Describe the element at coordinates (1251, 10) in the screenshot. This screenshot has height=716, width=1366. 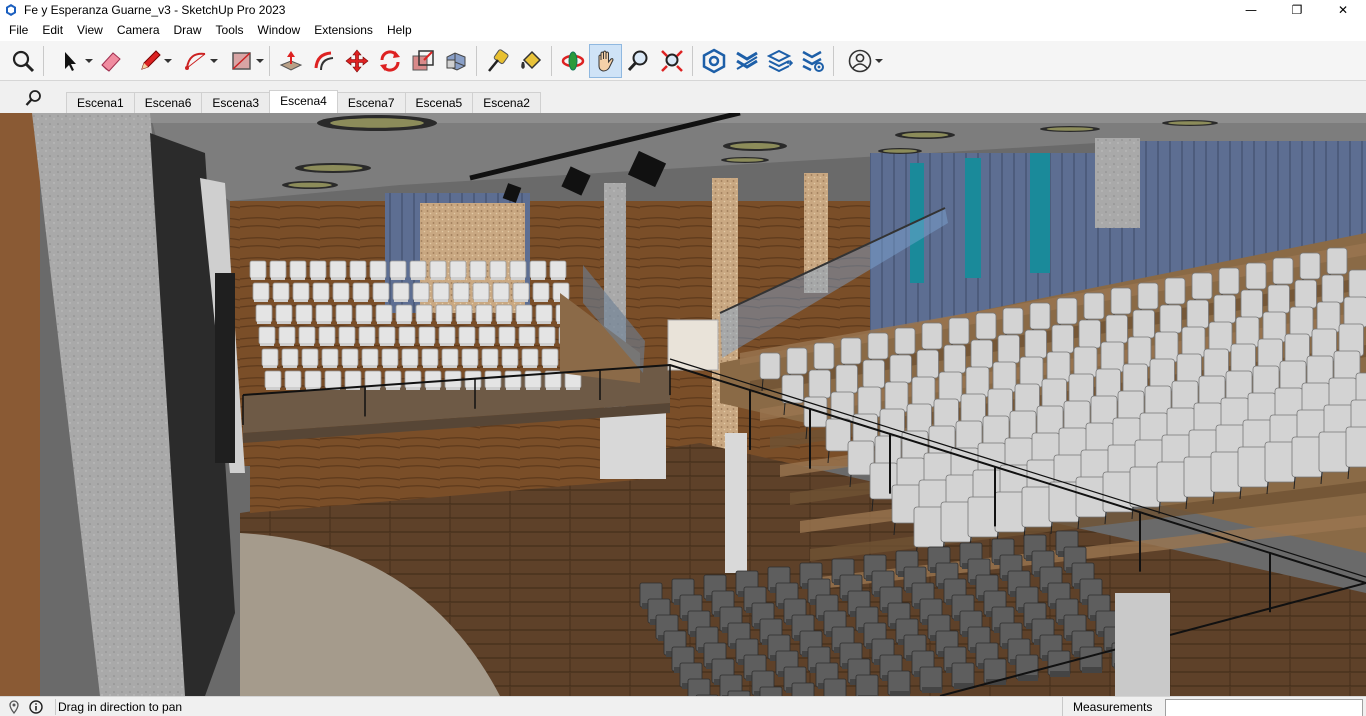
I see `minimize-button: —` at that location.